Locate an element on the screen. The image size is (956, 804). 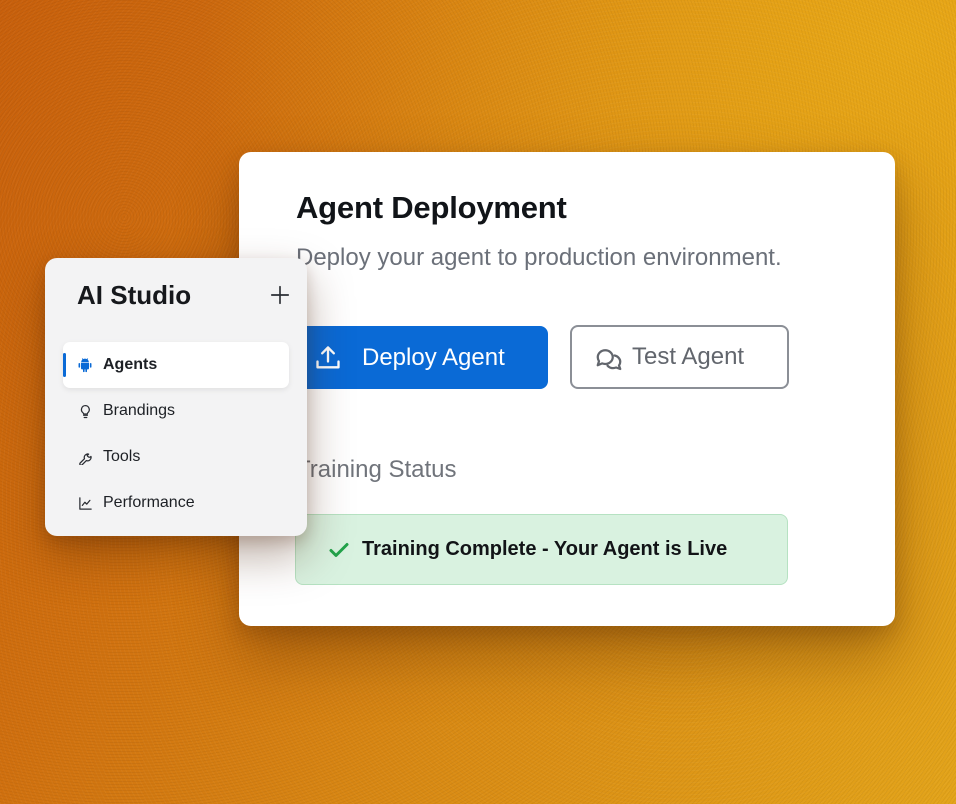
line-chart-icon is located at coordinates (85, 503).